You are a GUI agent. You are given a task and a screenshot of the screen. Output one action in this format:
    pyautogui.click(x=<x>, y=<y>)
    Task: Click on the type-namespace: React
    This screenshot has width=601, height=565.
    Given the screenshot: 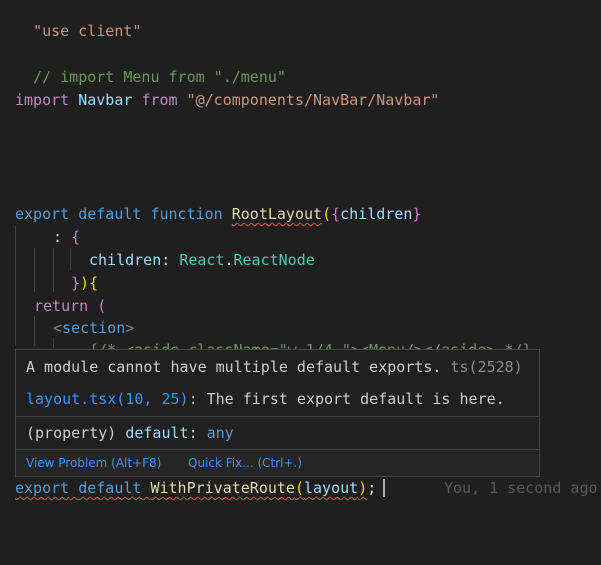 What is the action you would take?
    pyautogui.click(x=202, y=260)
    